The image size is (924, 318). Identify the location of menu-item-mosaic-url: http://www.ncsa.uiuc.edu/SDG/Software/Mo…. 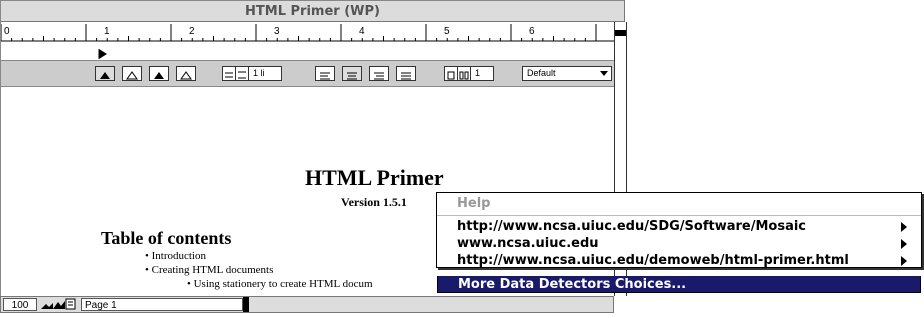
(679, 226).